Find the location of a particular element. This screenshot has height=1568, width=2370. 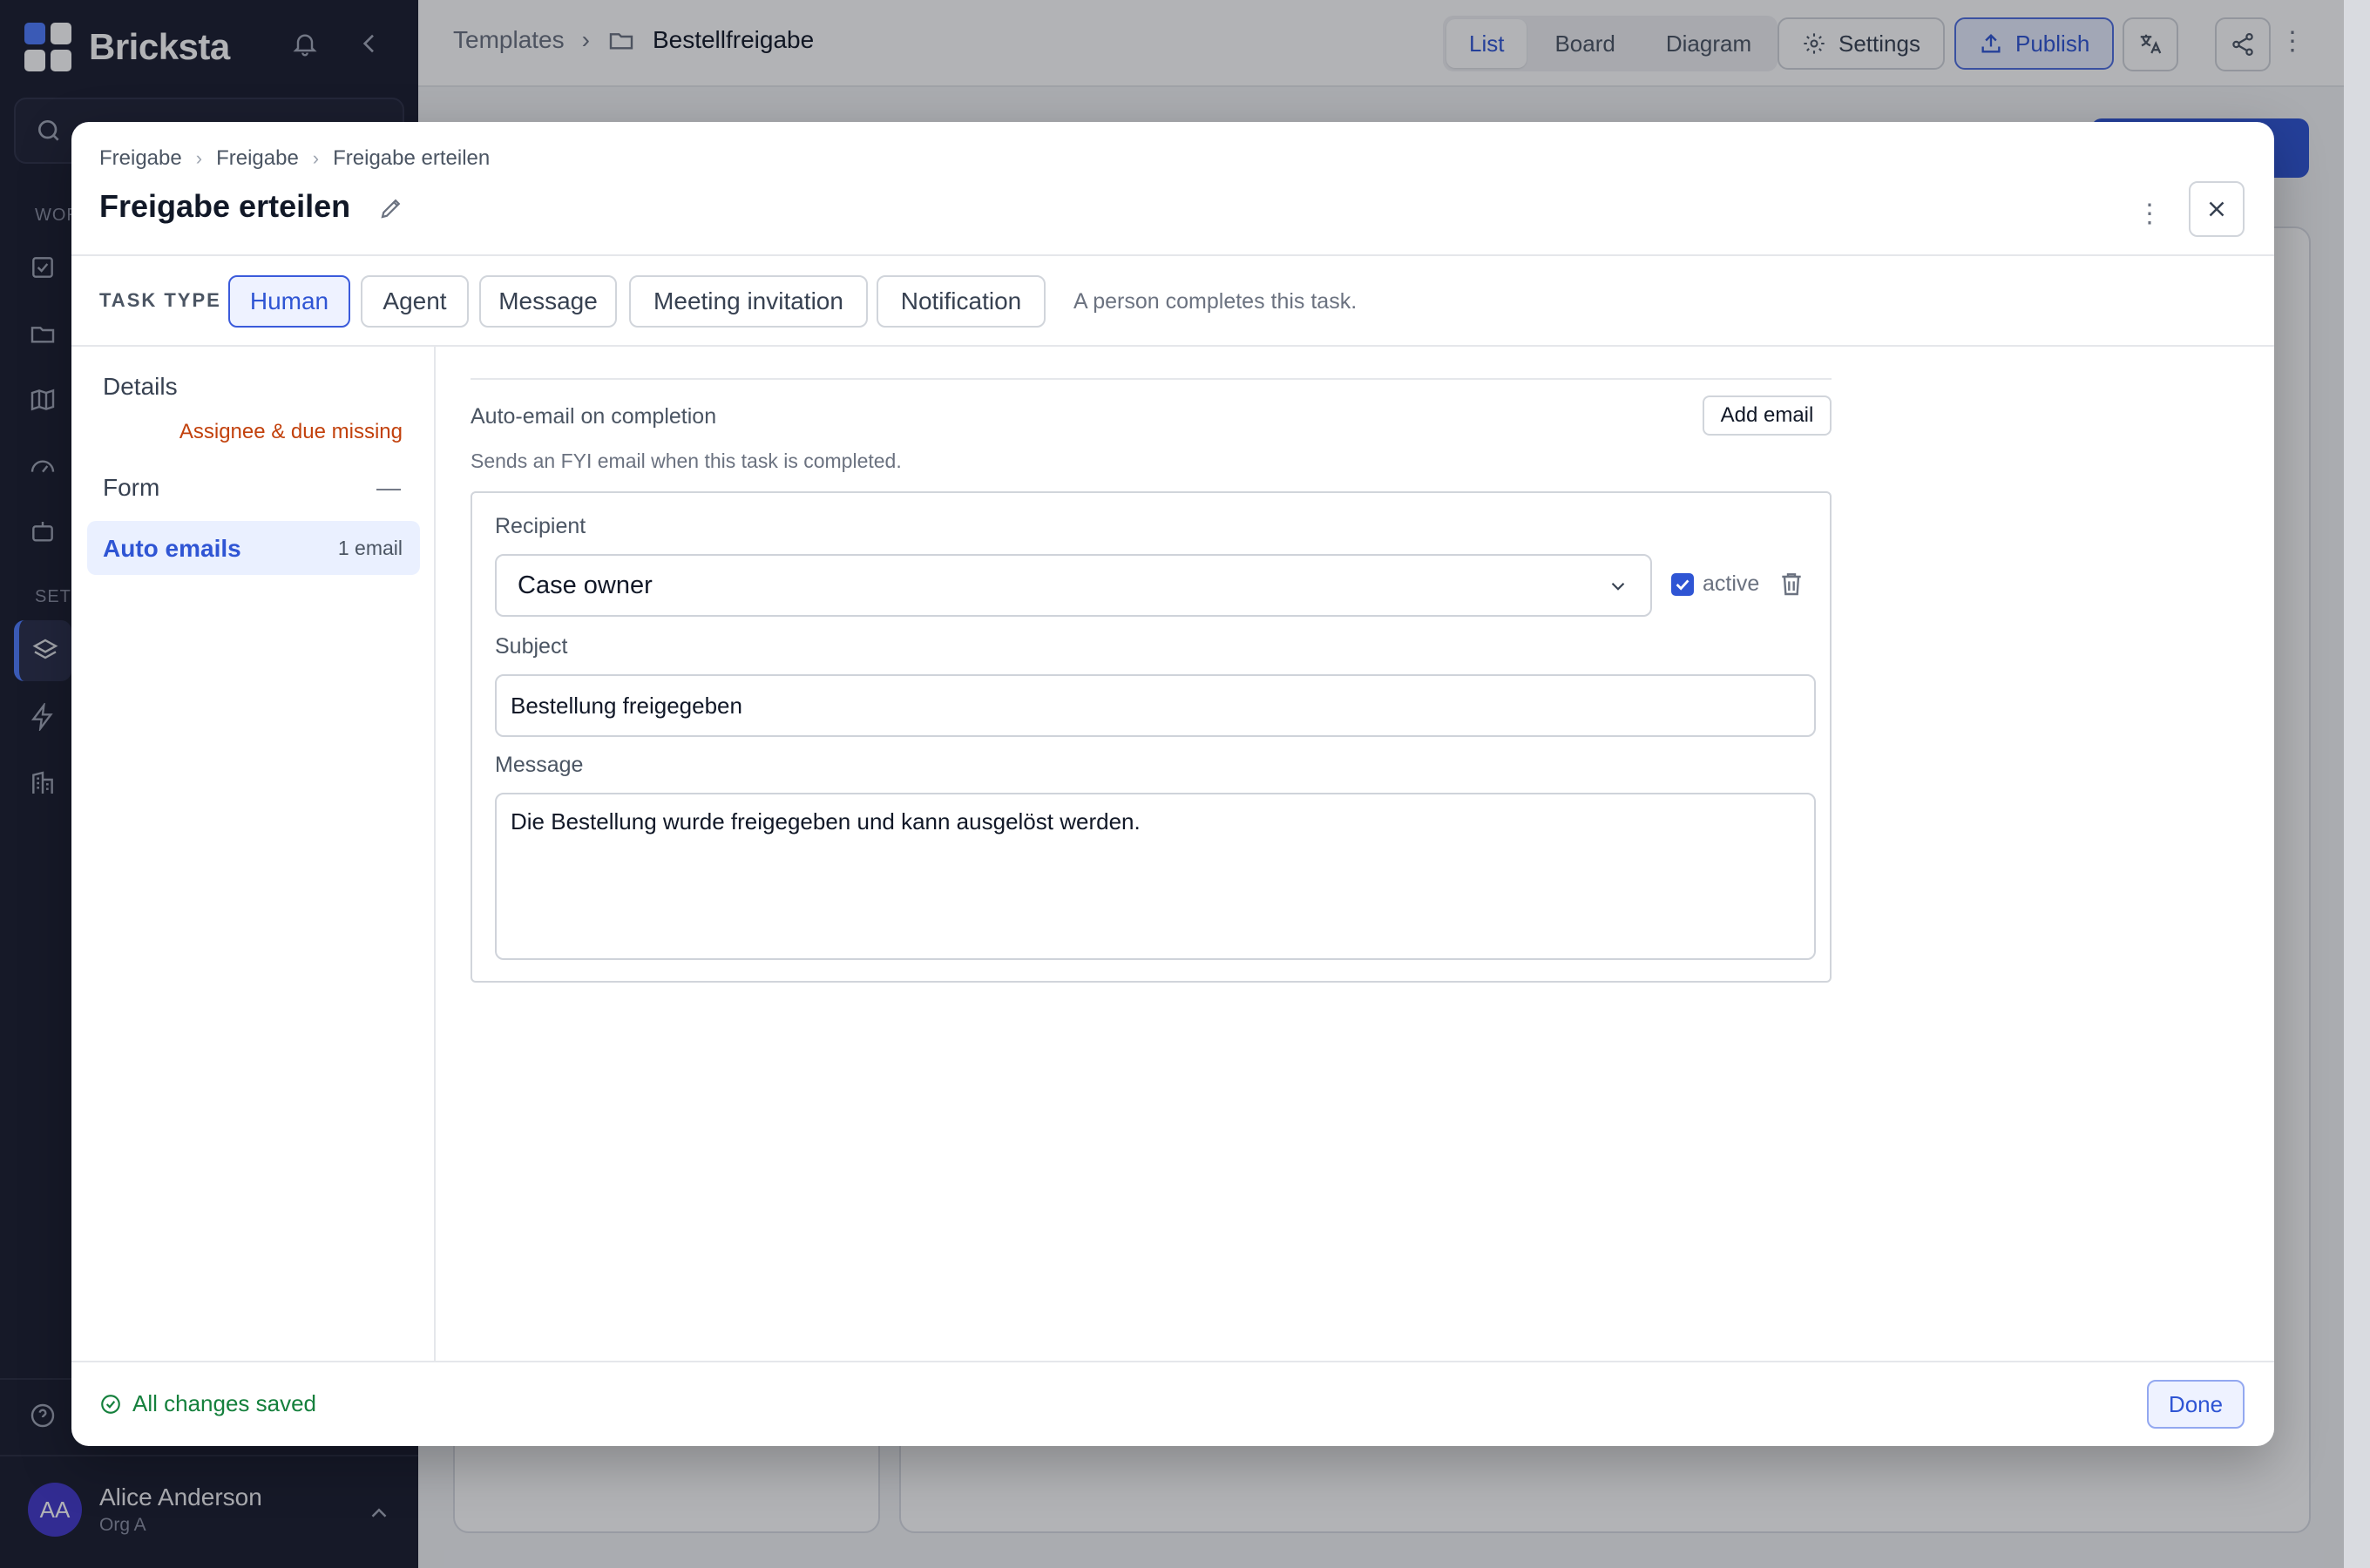

task-type-message: Message is located at coordinates (548, 302).